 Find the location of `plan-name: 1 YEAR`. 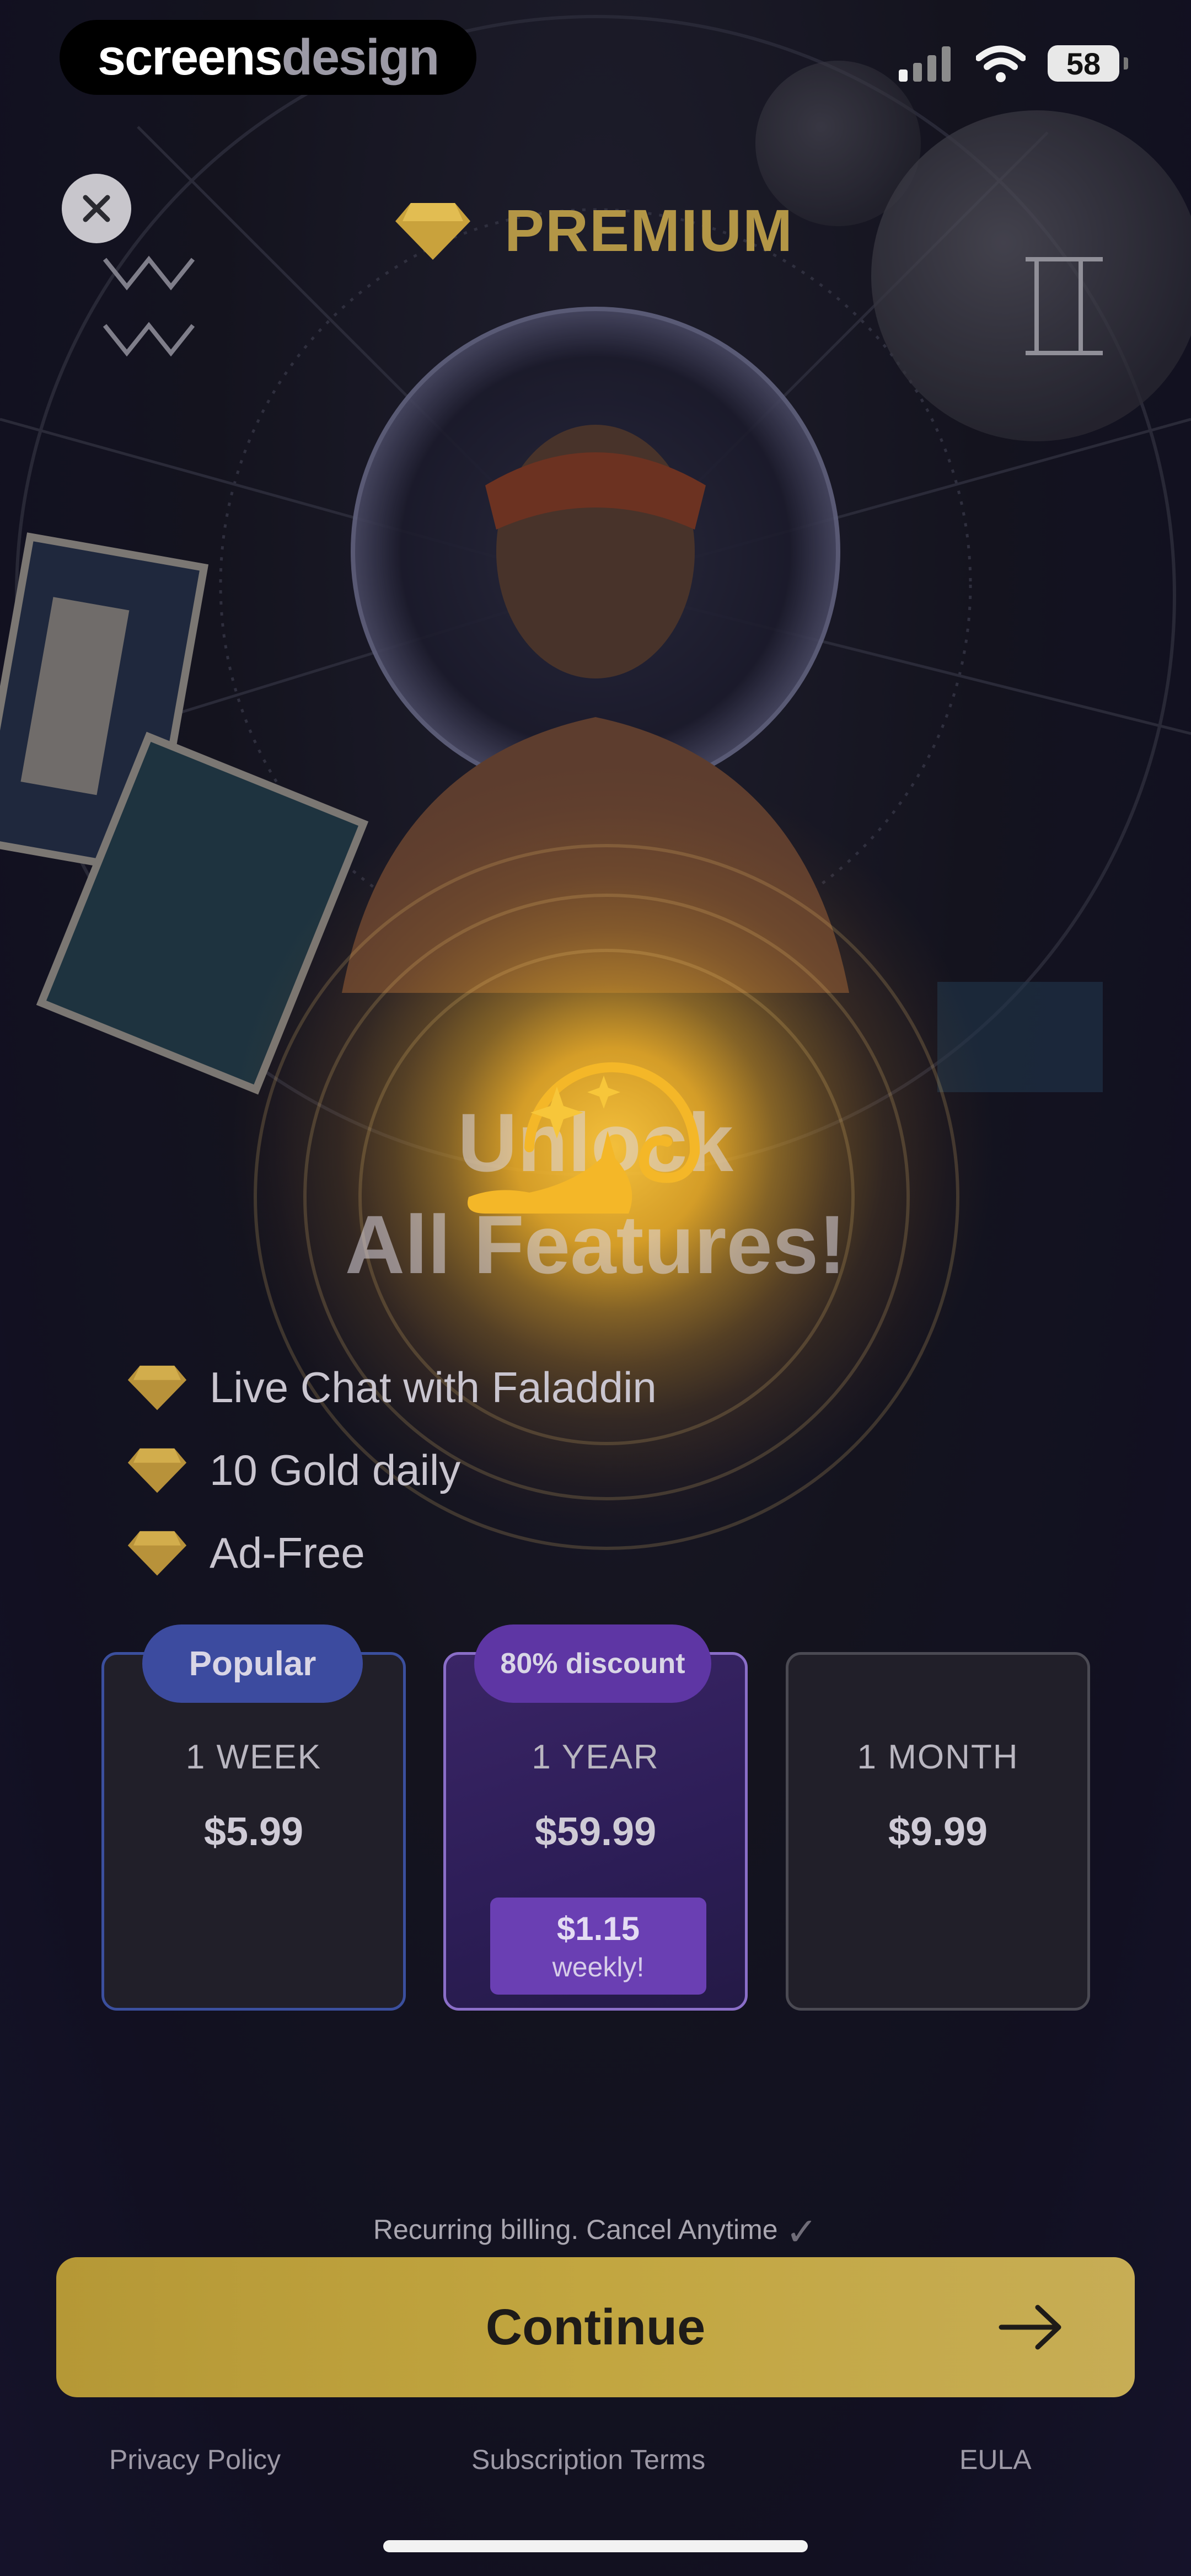

plan-name: 1 YEAR is located at coordinates (595, 1757).